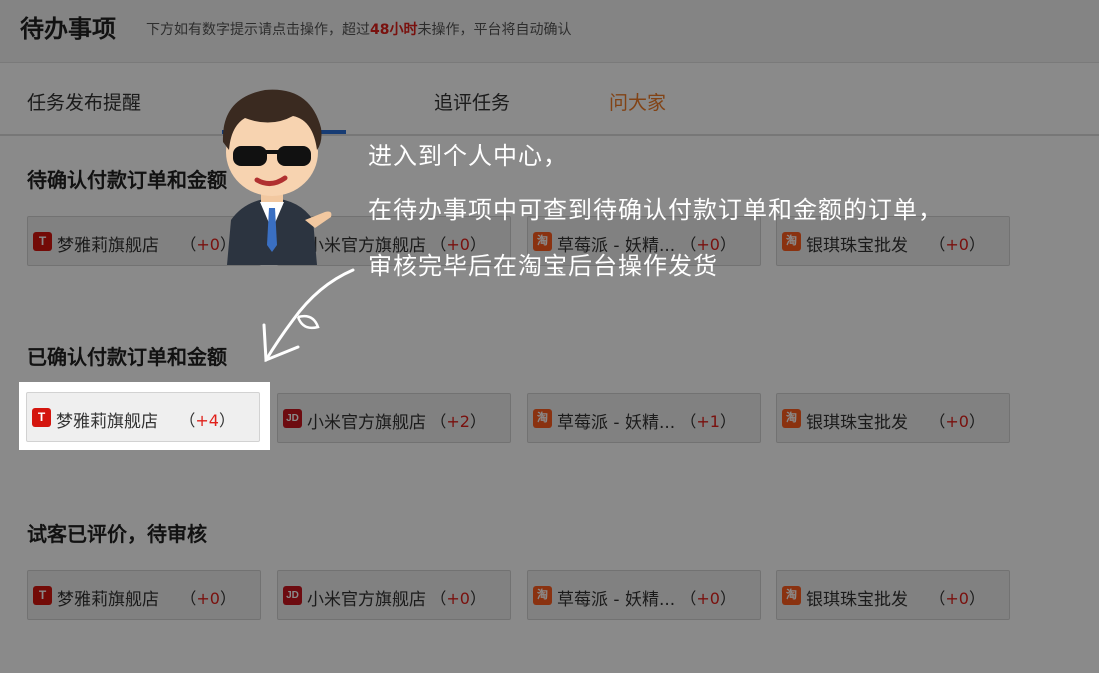 The width and height of the screenshot is (1099, 673). I want to click on tab-follow-up-review: 追评任务, so click(472, 101).